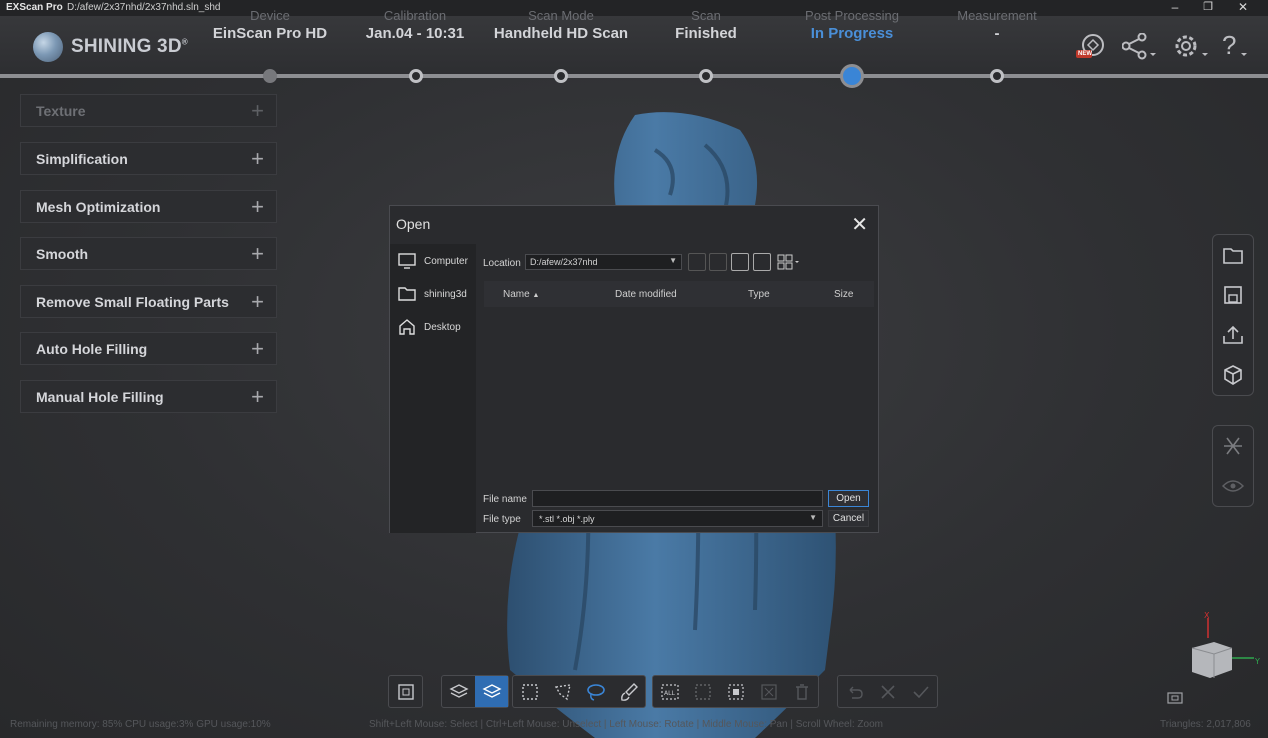  I want to click on rect-select-icon, so click(529, 691).